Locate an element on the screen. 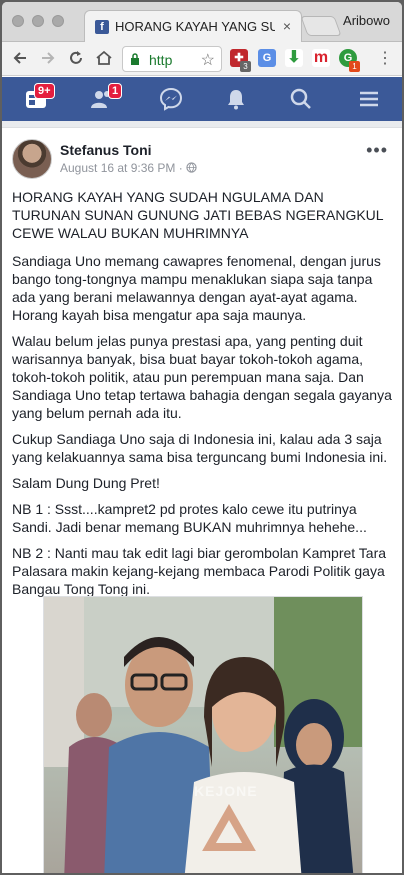 This screenshot has width=404, height=875. post-options-icon: ••• is located at coordinates (377, 150).